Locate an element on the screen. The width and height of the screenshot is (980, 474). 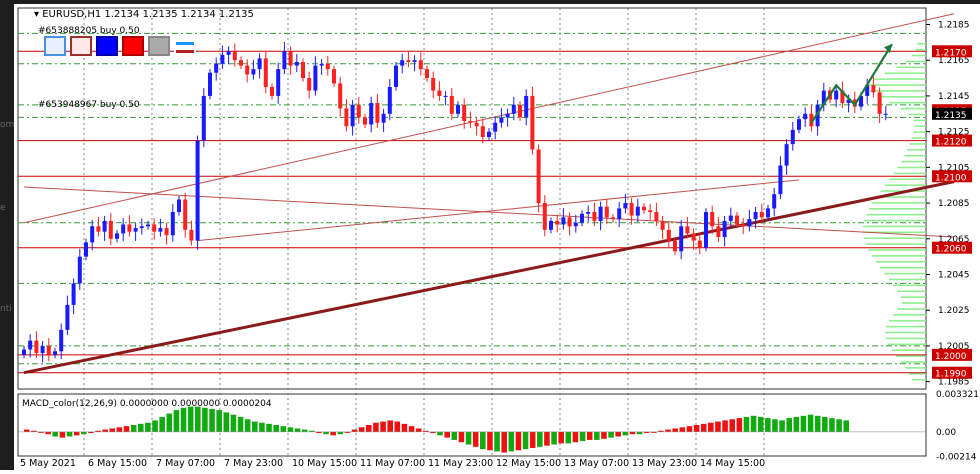
line-style-button is located at coordinates (185, 46).